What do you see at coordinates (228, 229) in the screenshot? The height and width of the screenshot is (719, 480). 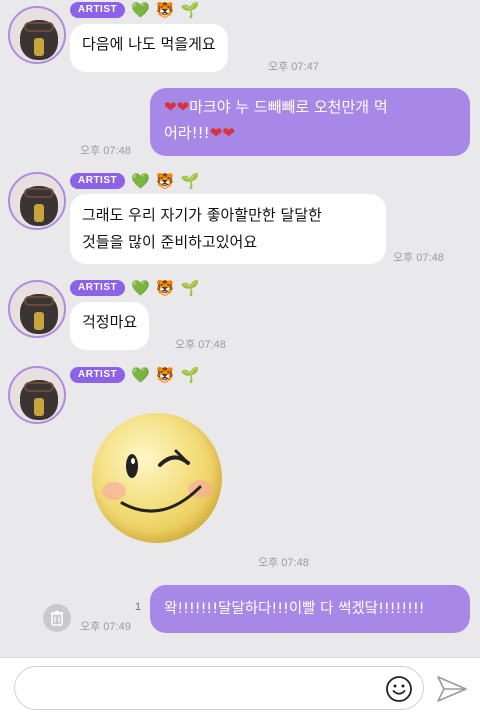 I see `message-bubble: 그래도 우리 자기가 좋아할만한 달달한 것들을 많이 준비하고있어요` at bounding box center [228, 229].